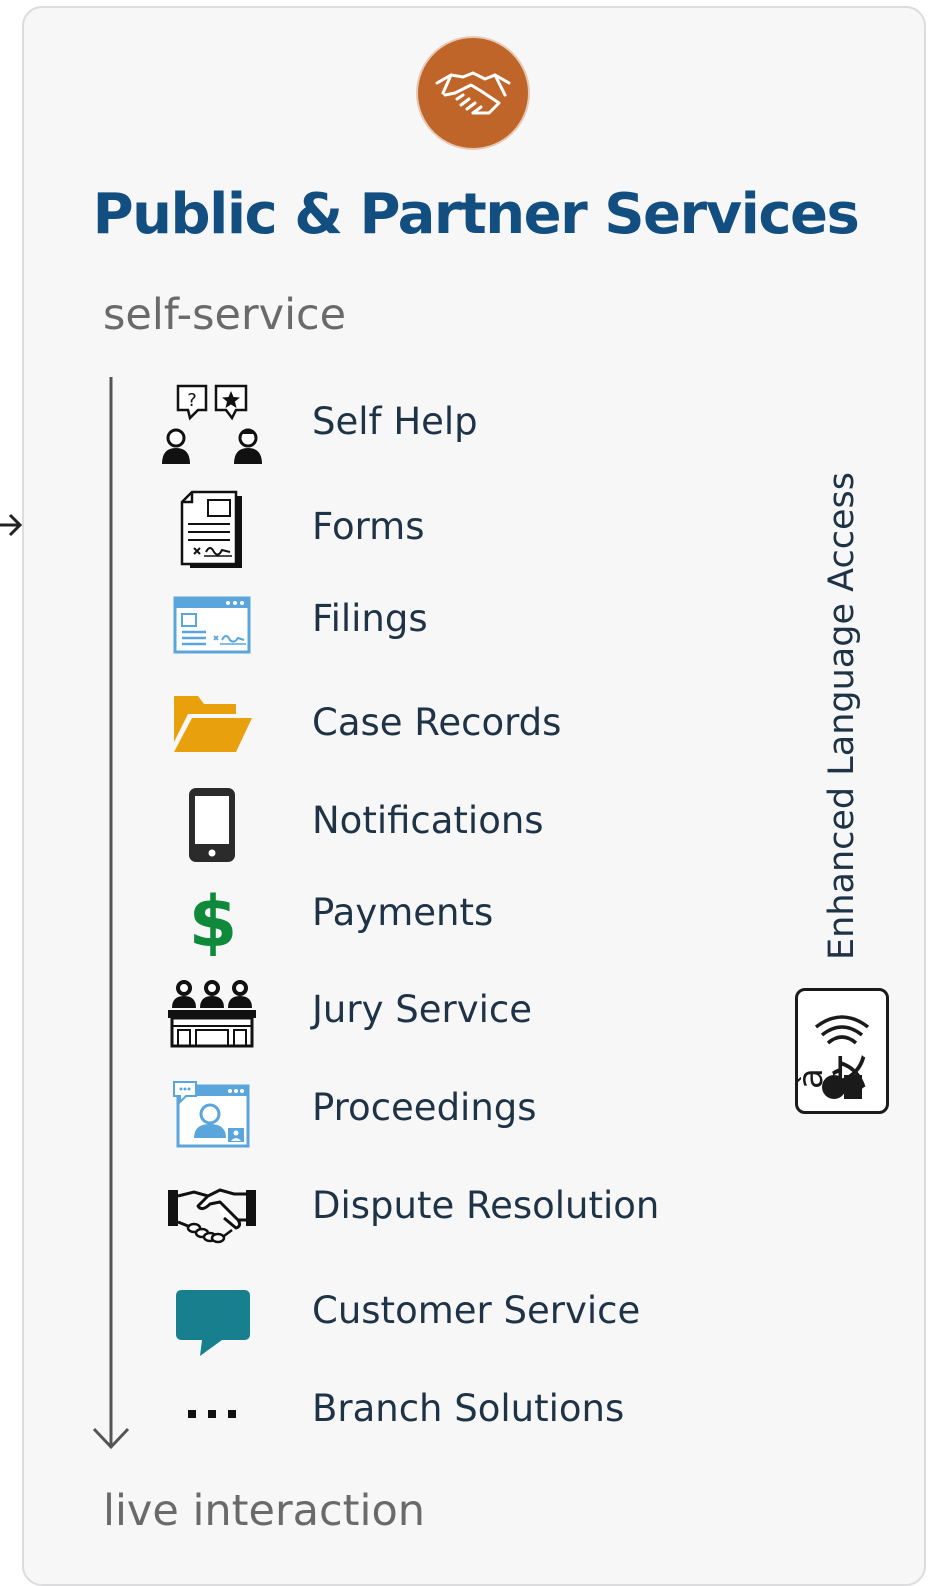  Describe the element at coordinates (111, 913) in the screenshot. I see `self-service-to-live-axis` at that location.